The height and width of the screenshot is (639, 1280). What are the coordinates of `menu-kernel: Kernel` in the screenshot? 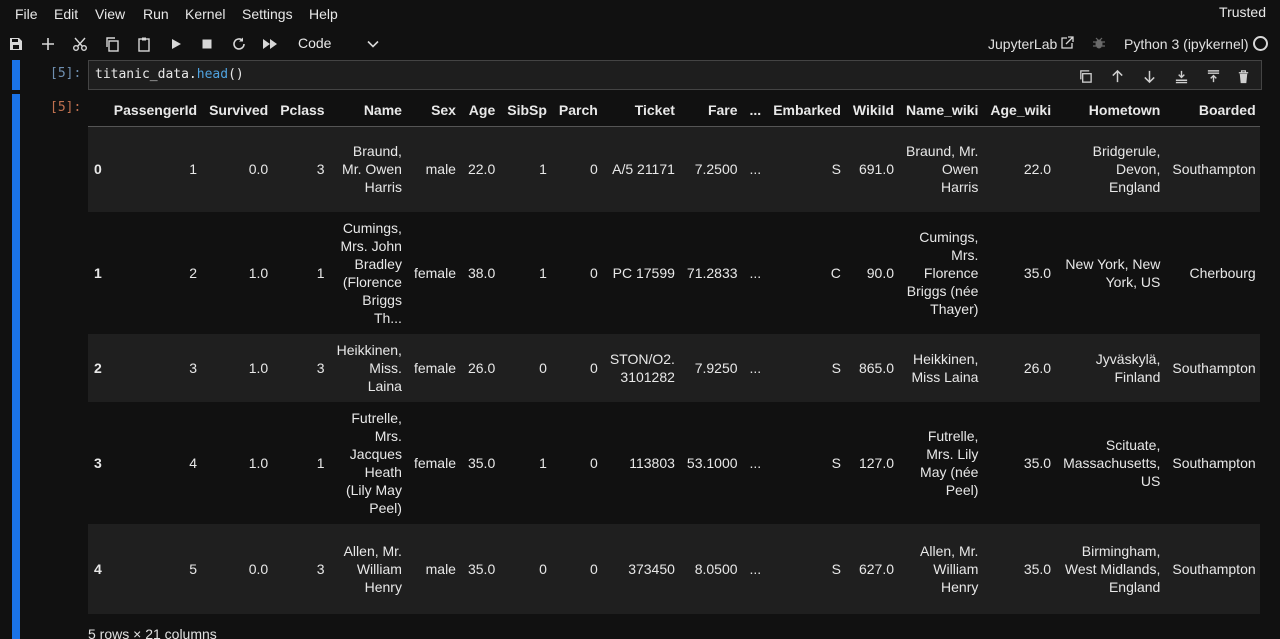 It's located at (205, 14).